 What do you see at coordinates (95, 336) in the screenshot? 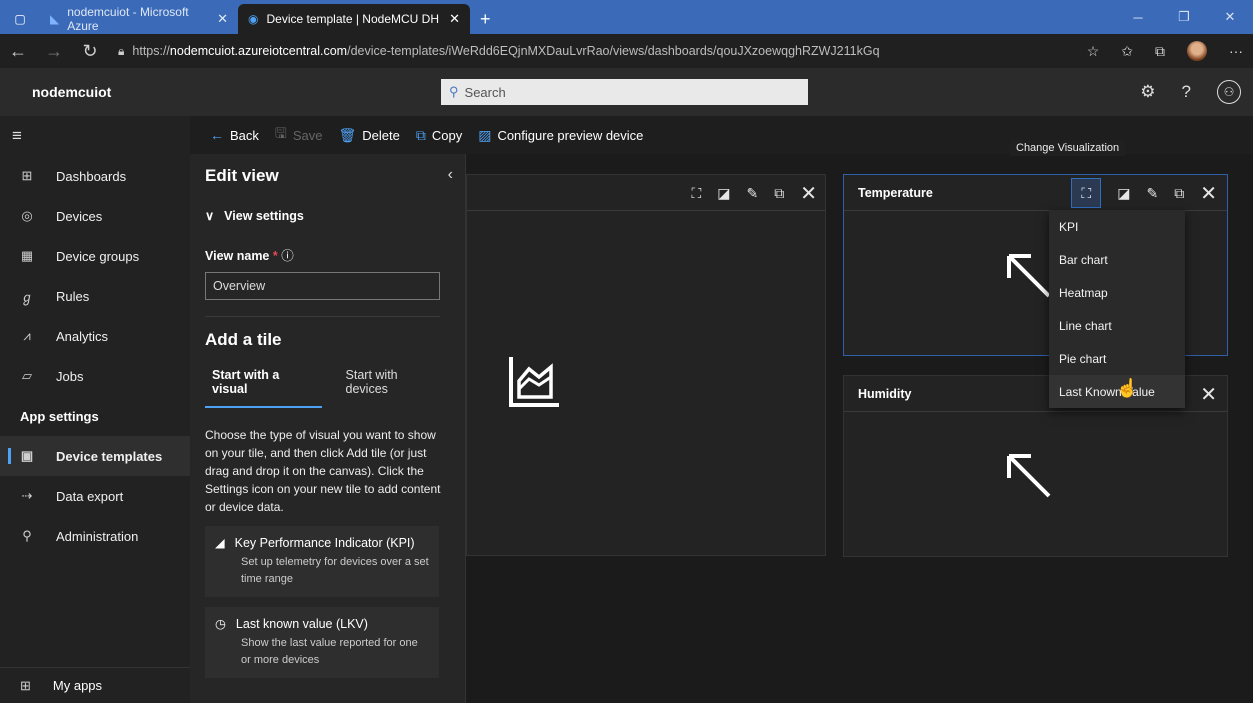
I see `sidebar-item-analytics: ⩘ Analytics` at bounding box center [95, 336].